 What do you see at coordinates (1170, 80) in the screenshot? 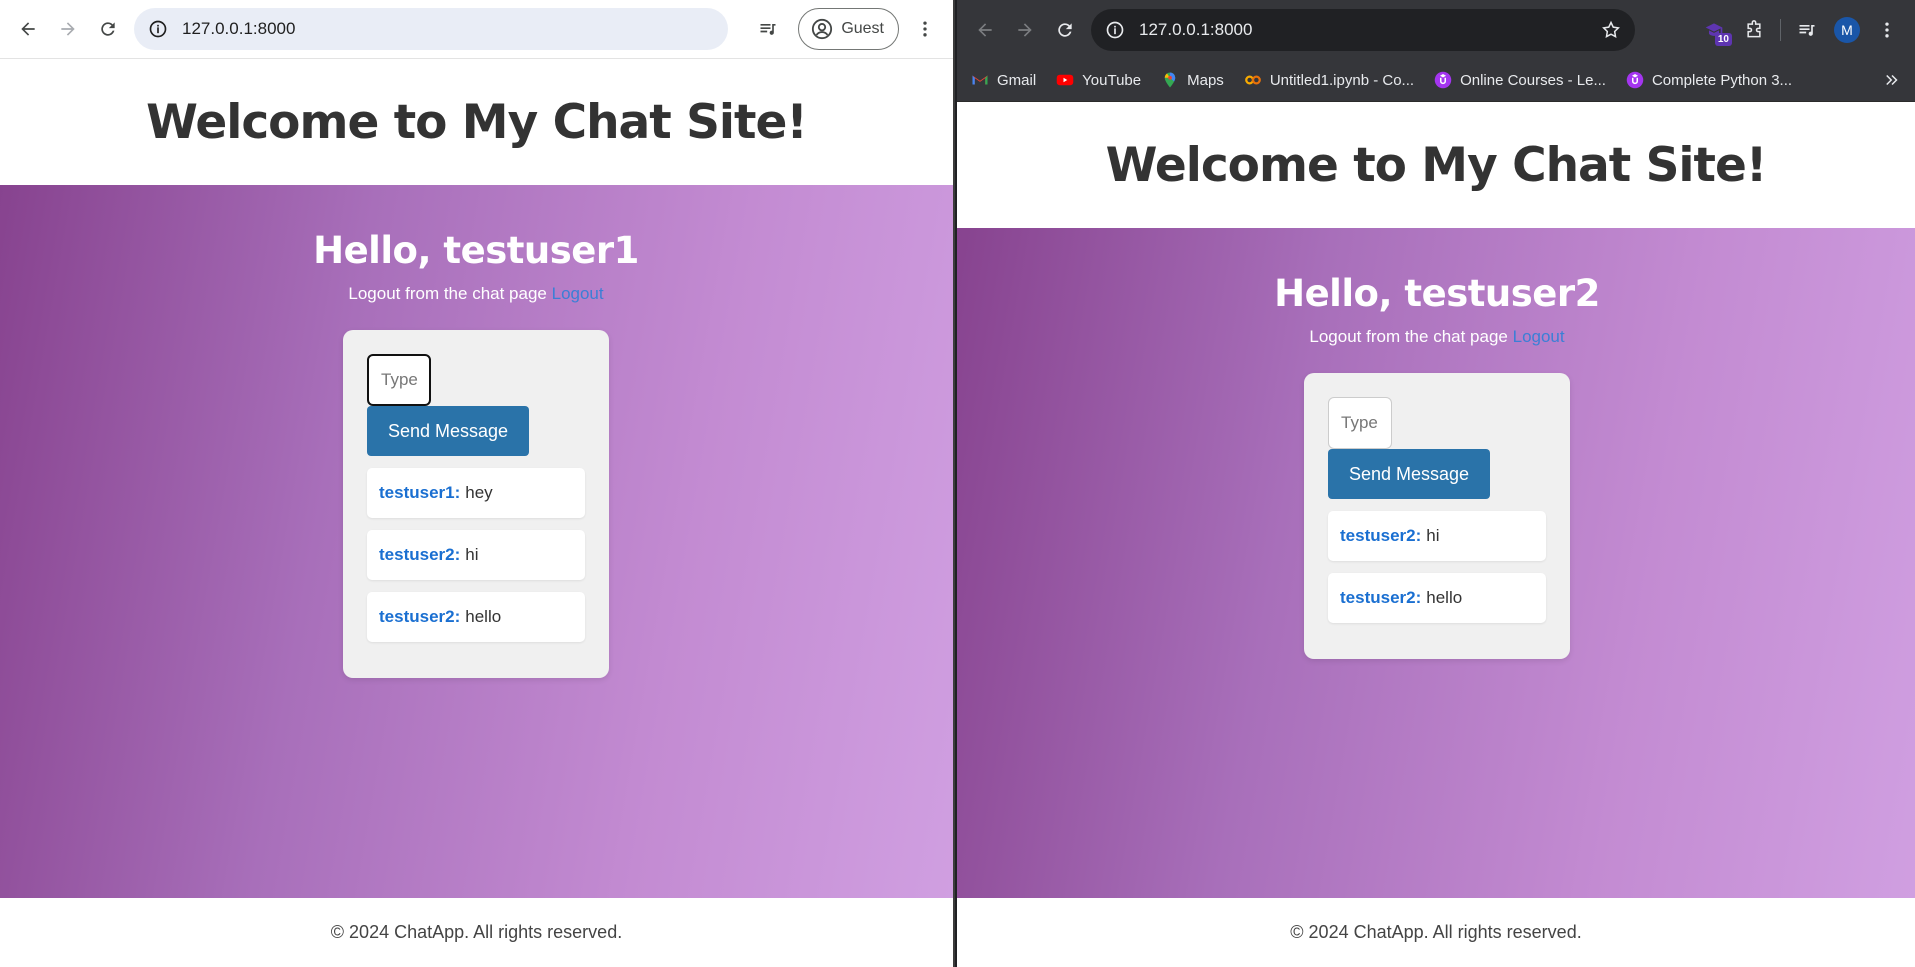
I see `maps-icon` at bounding box center [1170, 80].